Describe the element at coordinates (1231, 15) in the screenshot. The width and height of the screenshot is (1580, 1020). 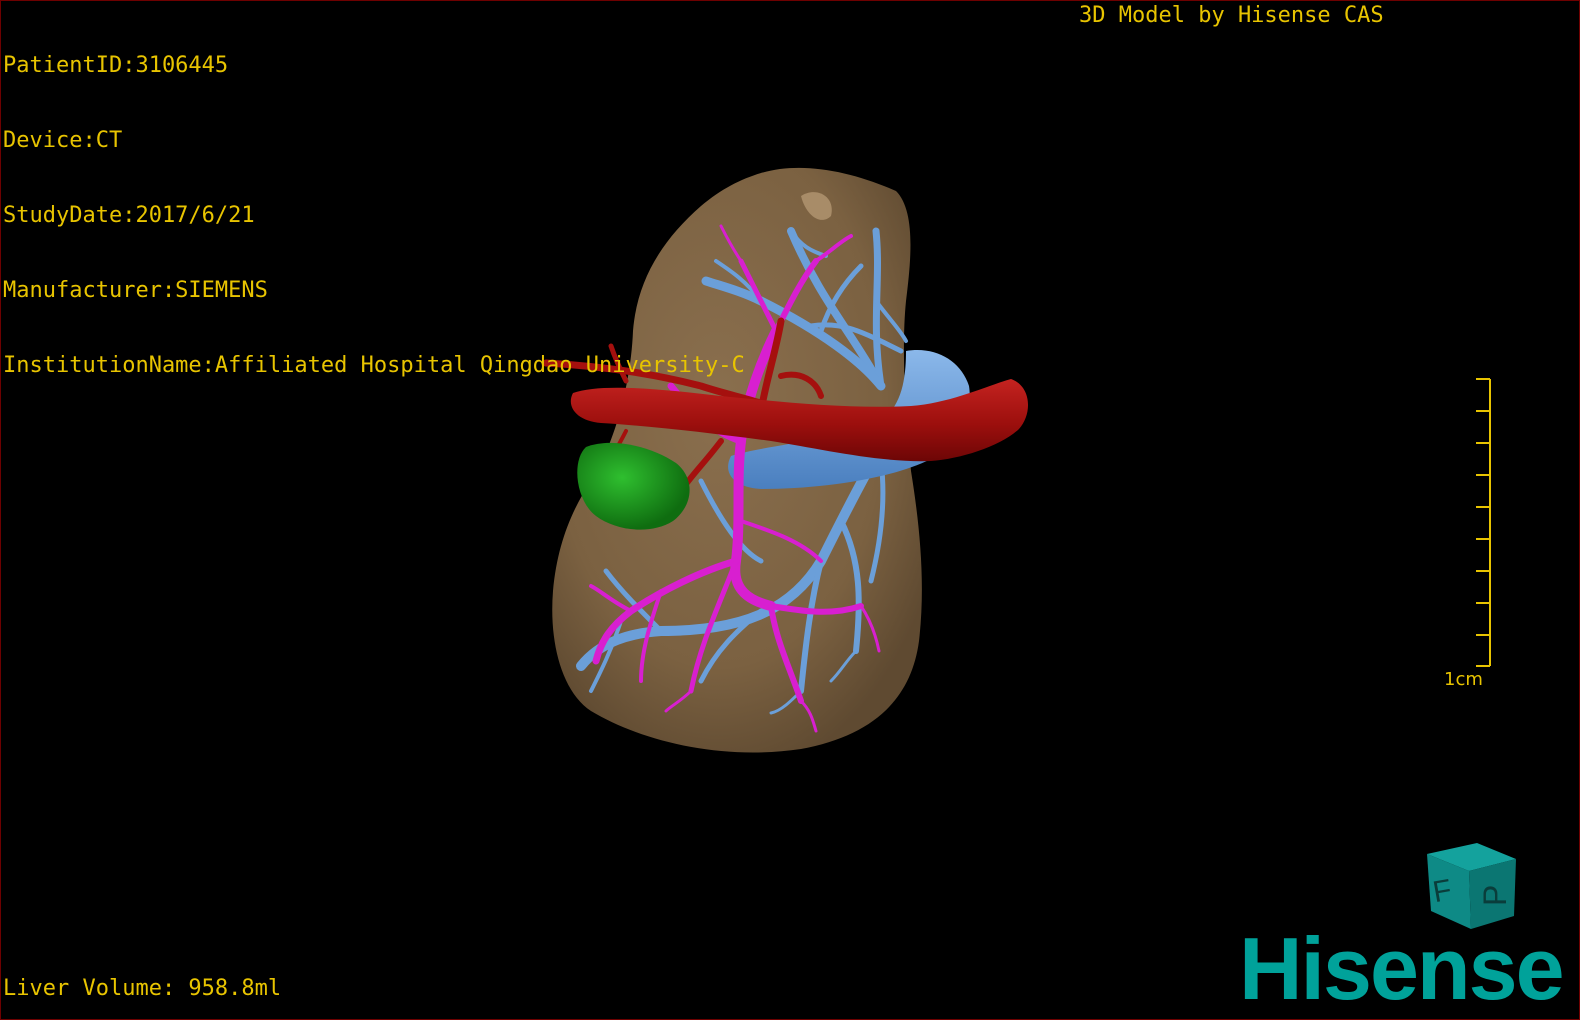
I see `model-credit: 3D Model by Hisense CAS` at that location.